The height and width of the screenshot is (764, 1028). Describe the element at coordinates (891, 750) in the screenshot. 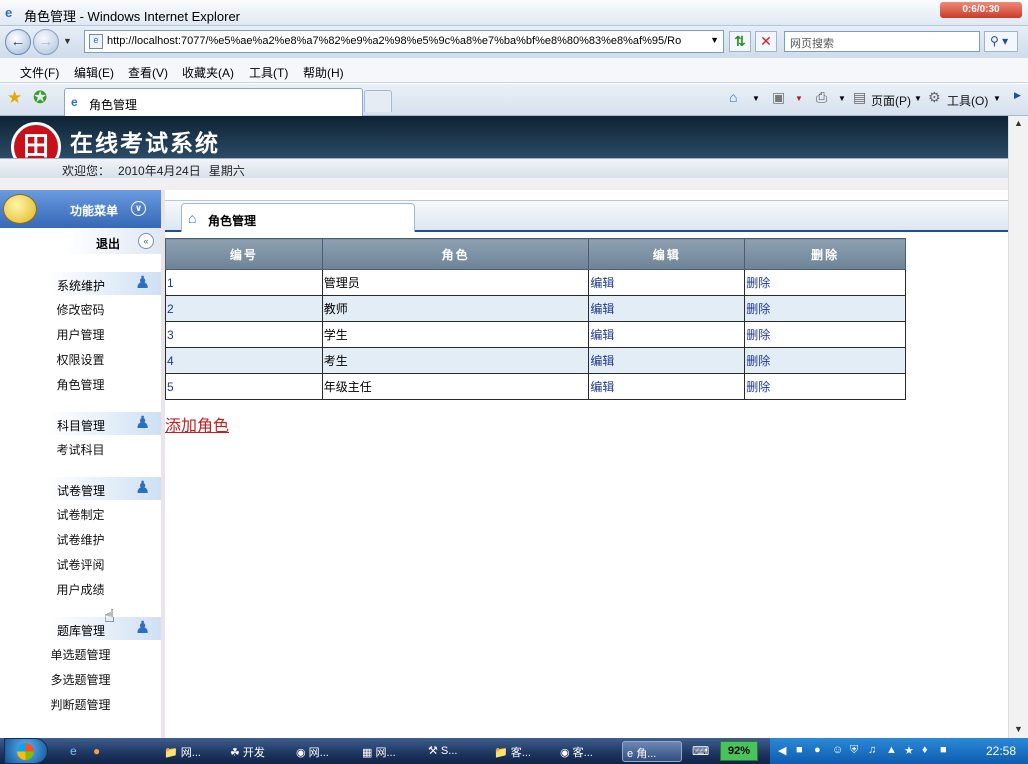

I see `tray-update-icon: ▲` at that location.